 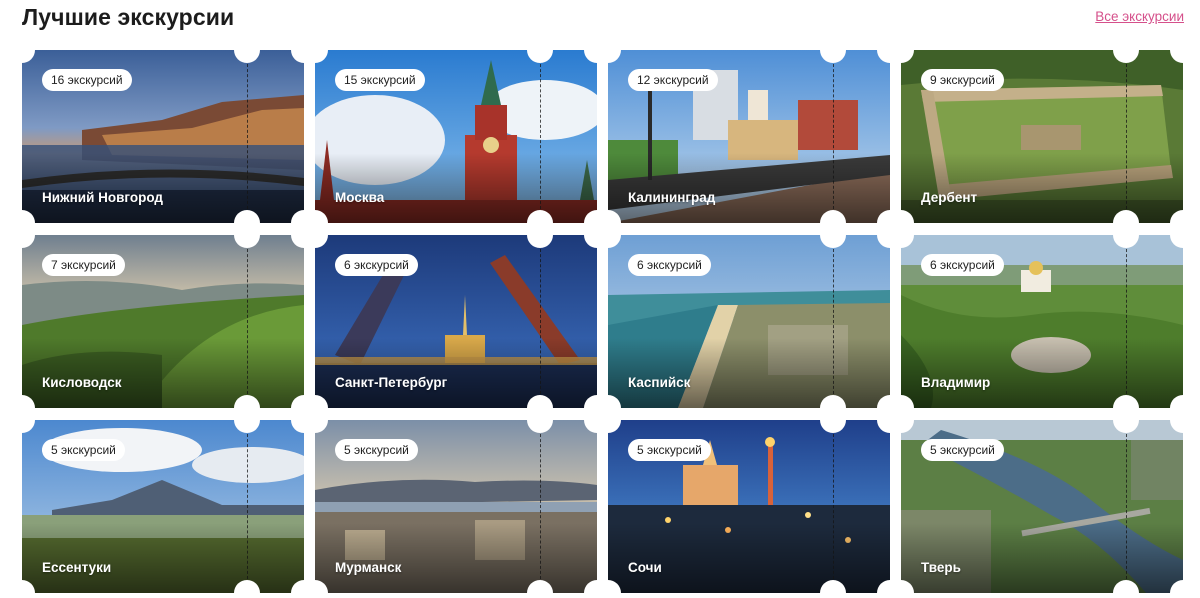 What do you see at coordinates (77, 567) in the screenshot?
I see `city-name: Ессентуки` at bounding box center [77, 567].